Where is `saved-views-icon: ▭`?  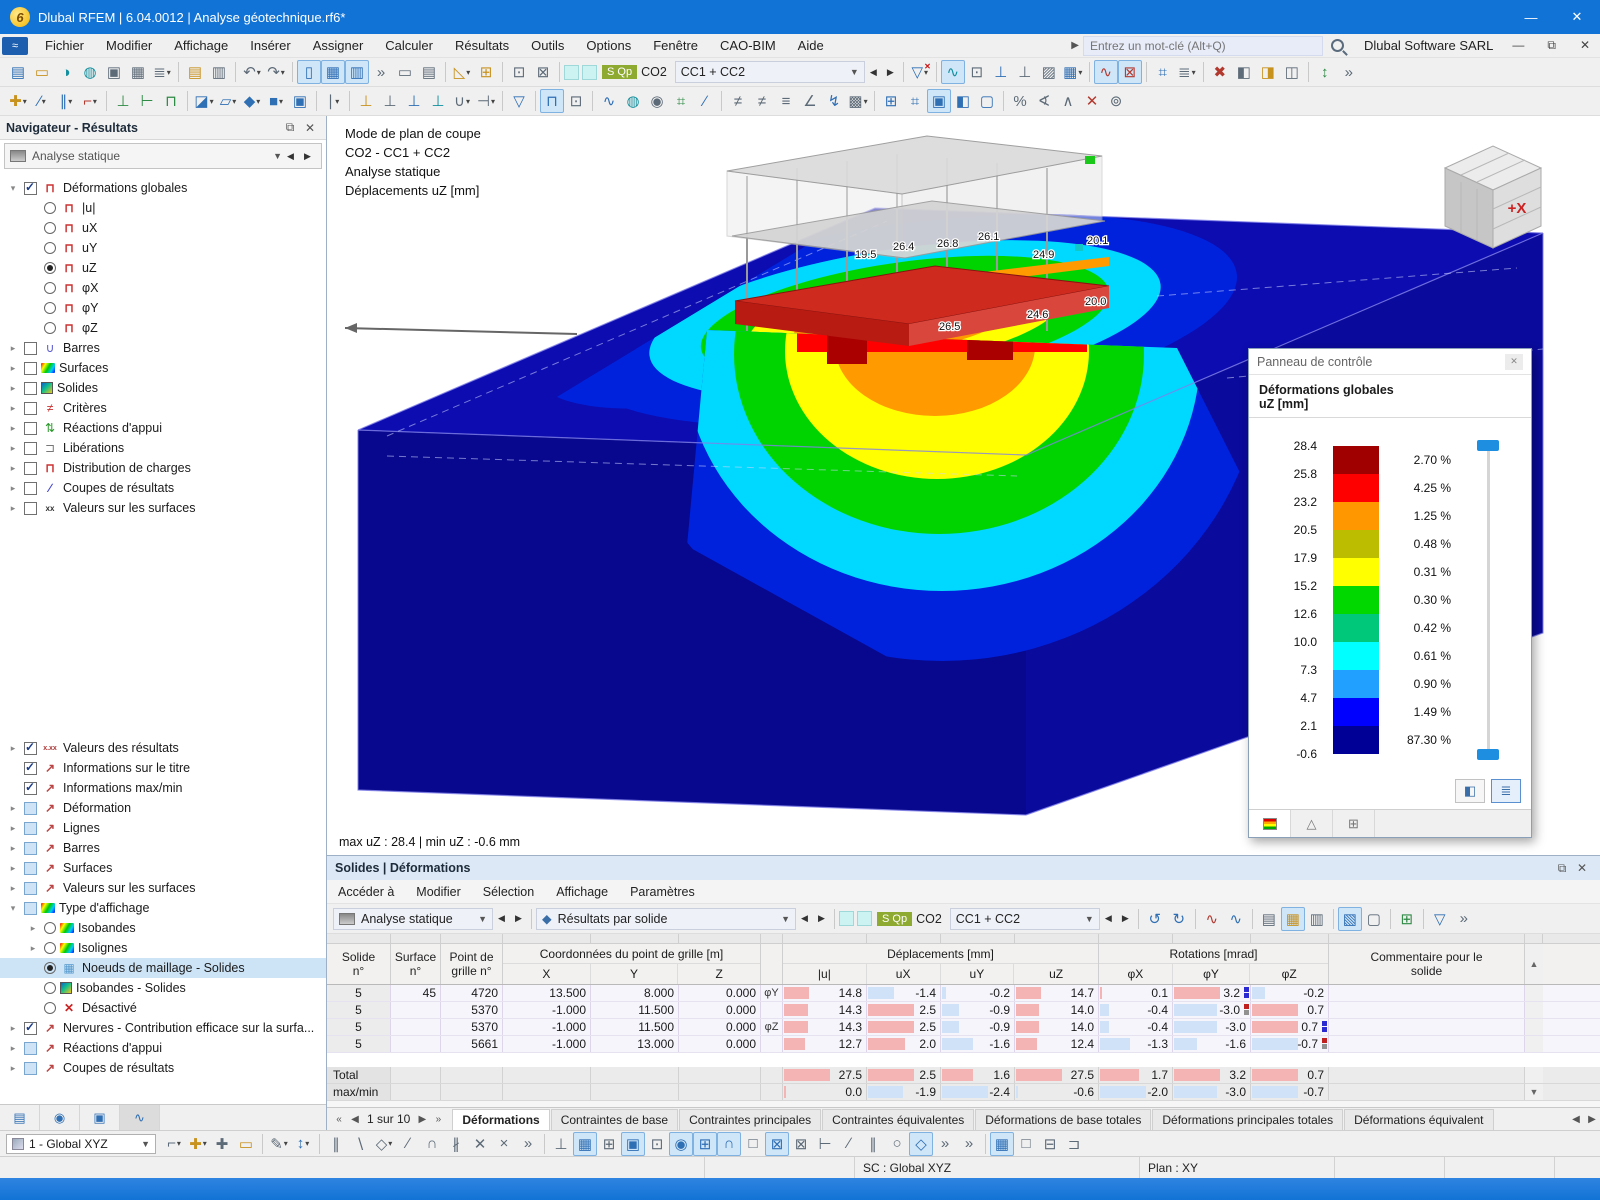
saved-views-icon: ▭ is located at coordinates (246, 1144).